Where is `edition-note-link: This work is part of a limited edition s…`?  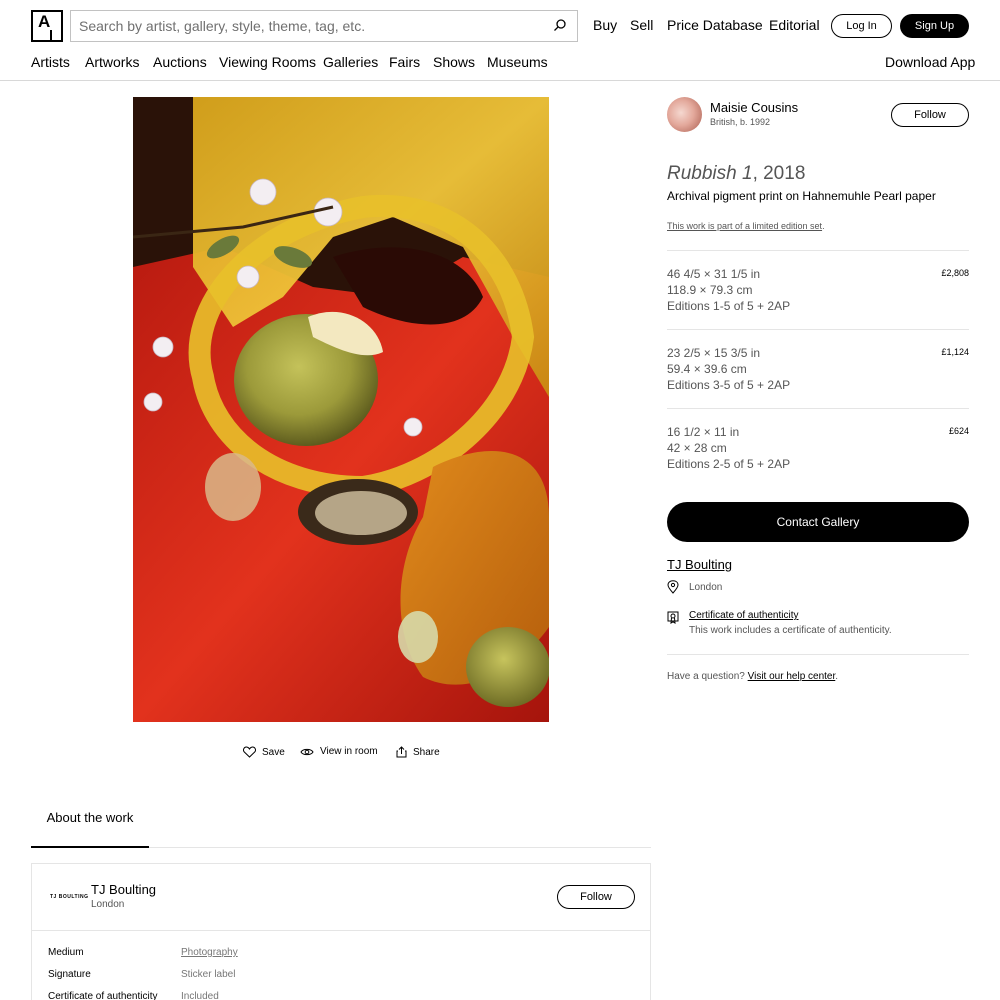
edition-note-link: This work is part of a limited edition s… is located at coordinates (744, 226).